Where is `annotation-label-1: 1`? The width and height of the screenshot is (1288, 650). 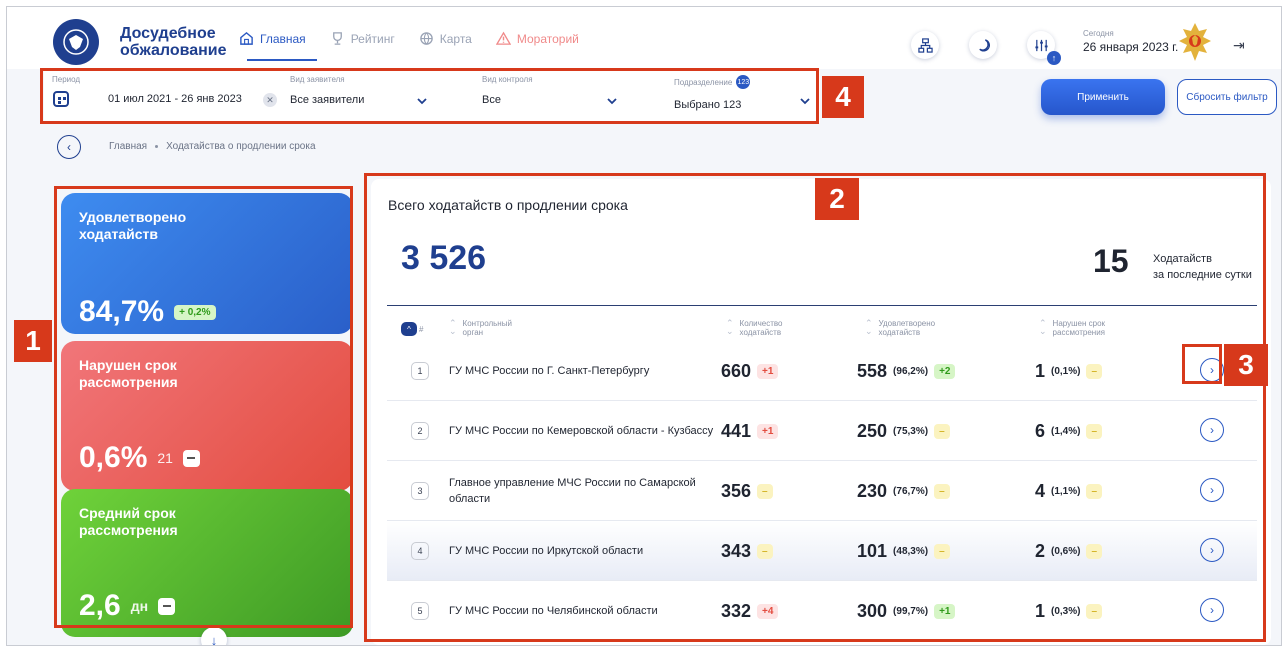 annotation-label-1: 1 is located at coordinates (33, 341).